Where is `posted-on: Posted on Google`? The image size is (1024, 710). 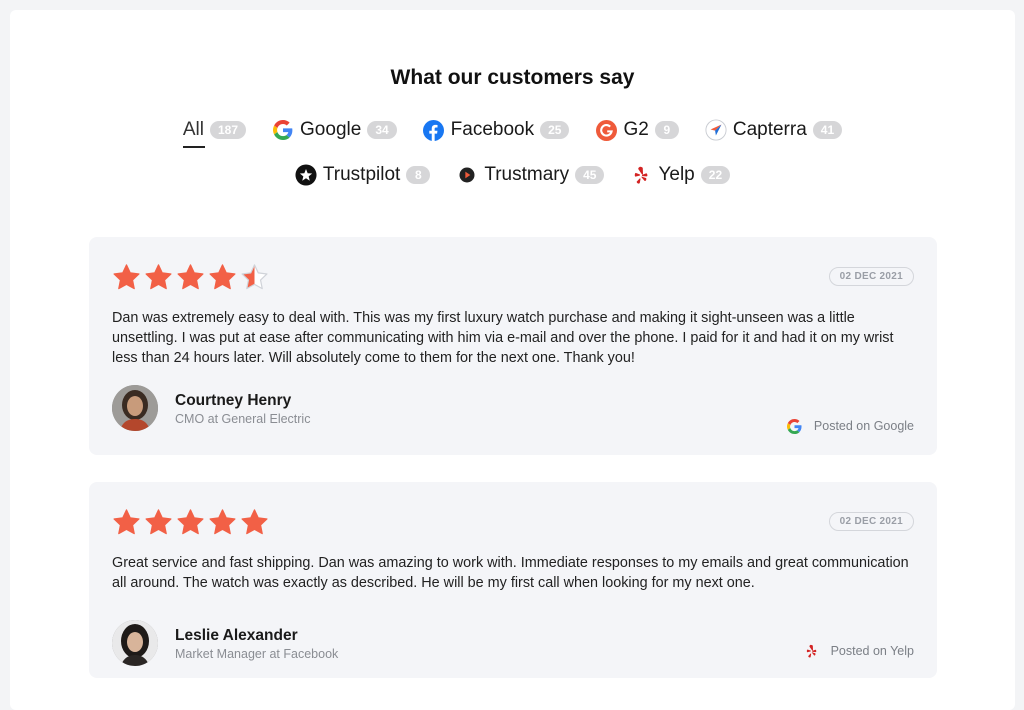
posted-on: Posted on Google is located at coordinates (849, 426).